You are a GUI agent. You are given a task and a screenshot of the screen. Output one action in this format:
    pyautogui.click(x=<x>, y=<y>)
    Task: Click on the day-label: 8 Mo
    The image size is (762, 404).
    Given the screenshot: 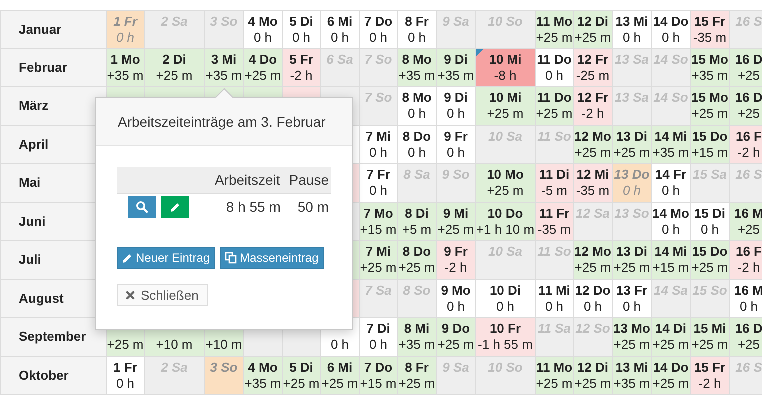 What is the action you would take?
    pyautogui.click(x=417, y=60)
    